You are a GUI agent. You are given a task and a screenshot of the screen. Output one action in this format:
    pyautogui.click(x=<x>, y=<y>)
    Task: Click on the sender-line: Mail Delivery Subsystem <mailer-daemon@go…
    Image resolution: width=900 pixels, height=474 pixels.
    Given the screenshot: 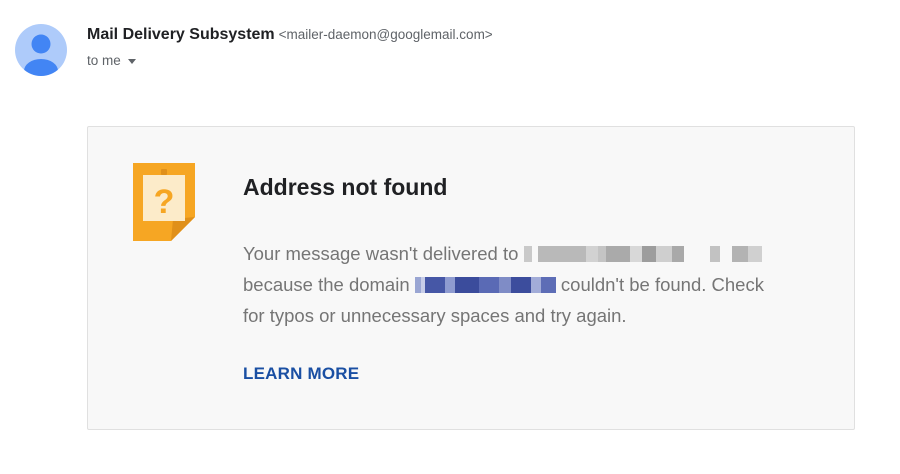 What is the action you would take?
    pyautogui.click(x=290, y=35)
    